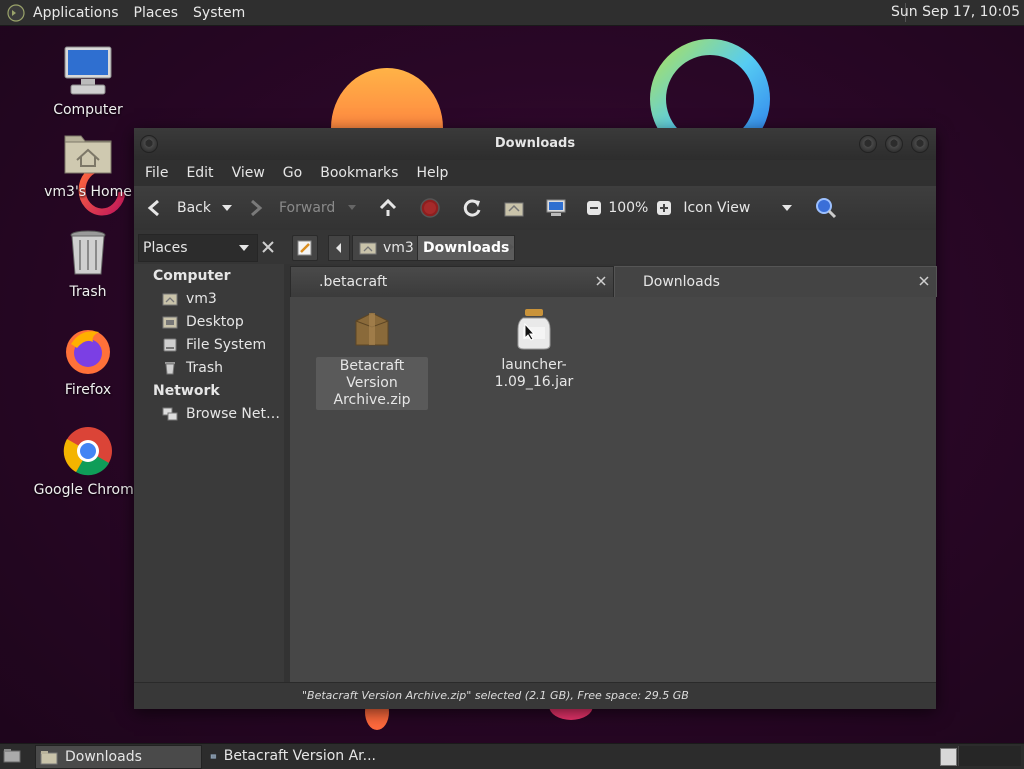 Image resolution: width=1024 pixels, height=769 pixels. What do you see at coordinates (156, 173) in the screenshot?
I see `menu-file: File` at bounding box center [156, 173].